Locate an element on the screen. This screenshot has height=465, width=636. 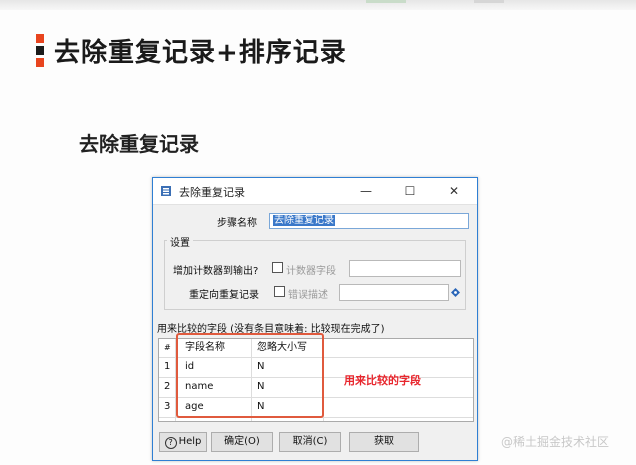
dialog-title: 去除重复记录 is located at coordinates (212, 192).